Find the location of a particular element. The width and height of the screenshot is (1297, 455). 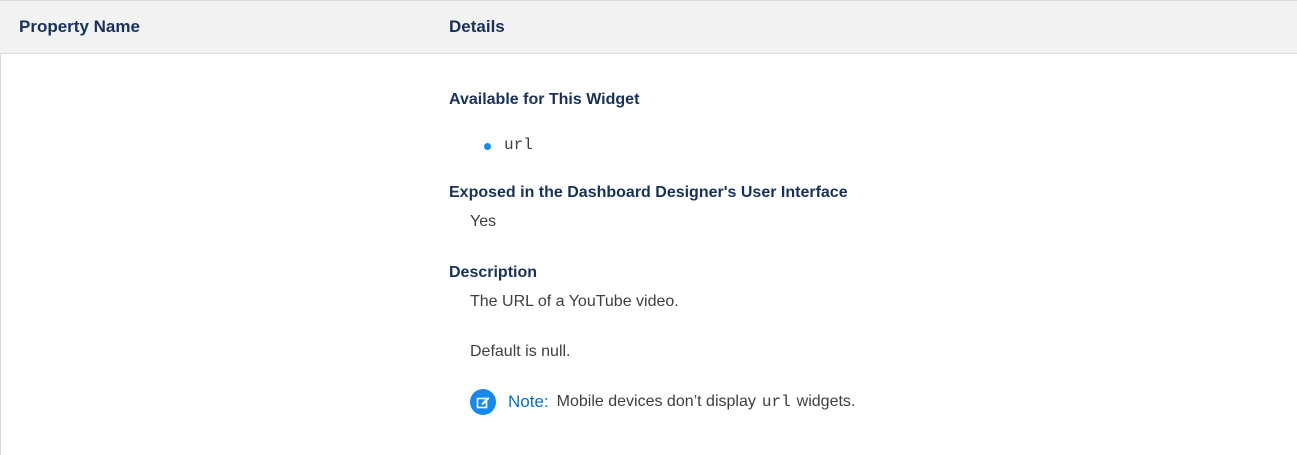

bullet-icon is located at coordinates (487, 146).